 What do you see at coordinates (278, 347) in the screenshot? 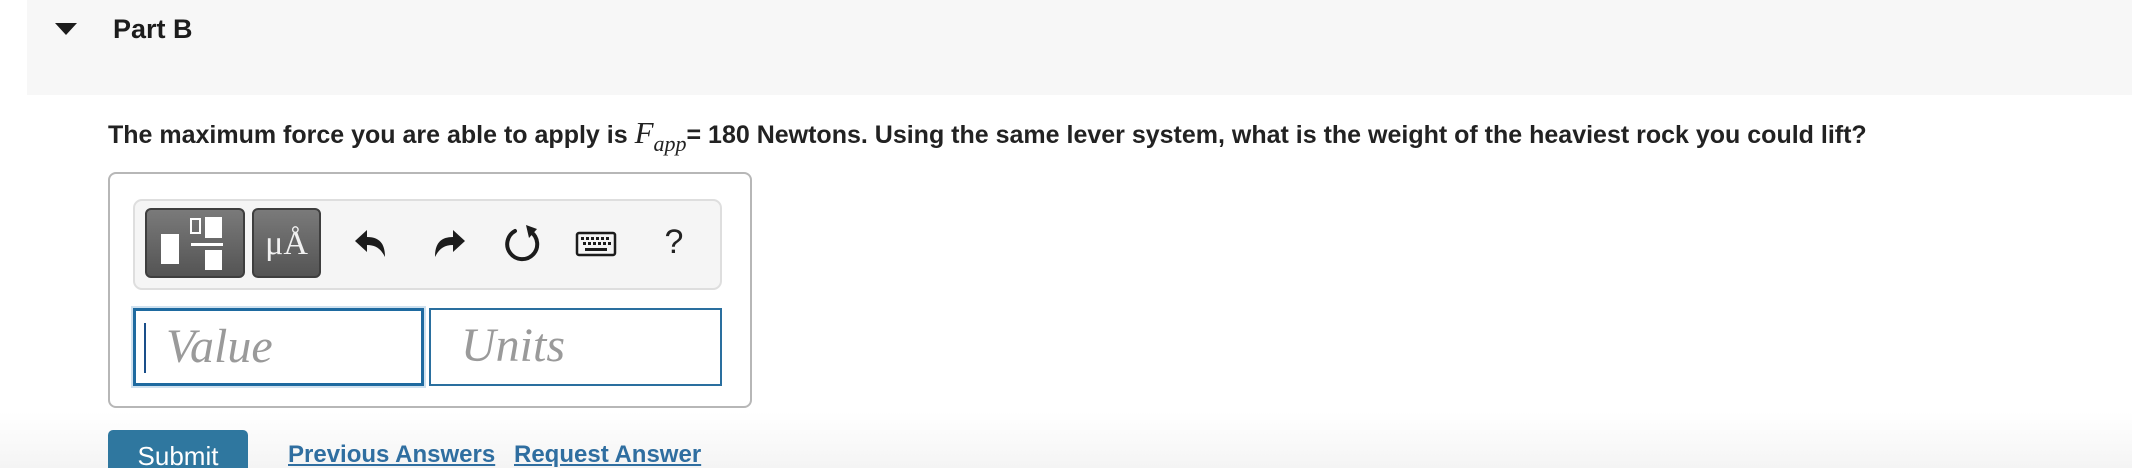
I see `value-input: Value` at bounding box center [278, 347].